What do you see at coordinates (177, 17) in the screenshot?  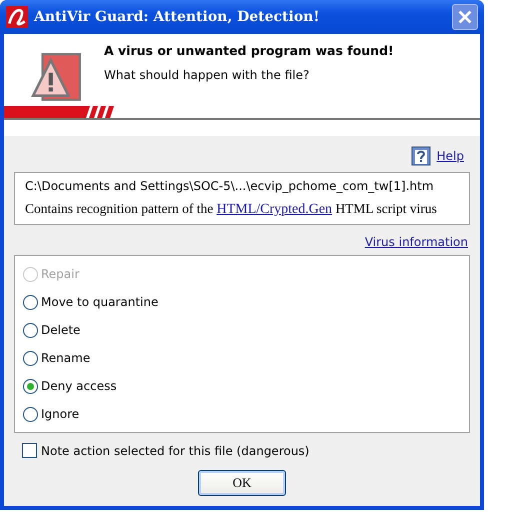 I see `window-title: AntiVir Guard: Attention, Detection!` at bounding box center [177, 17].